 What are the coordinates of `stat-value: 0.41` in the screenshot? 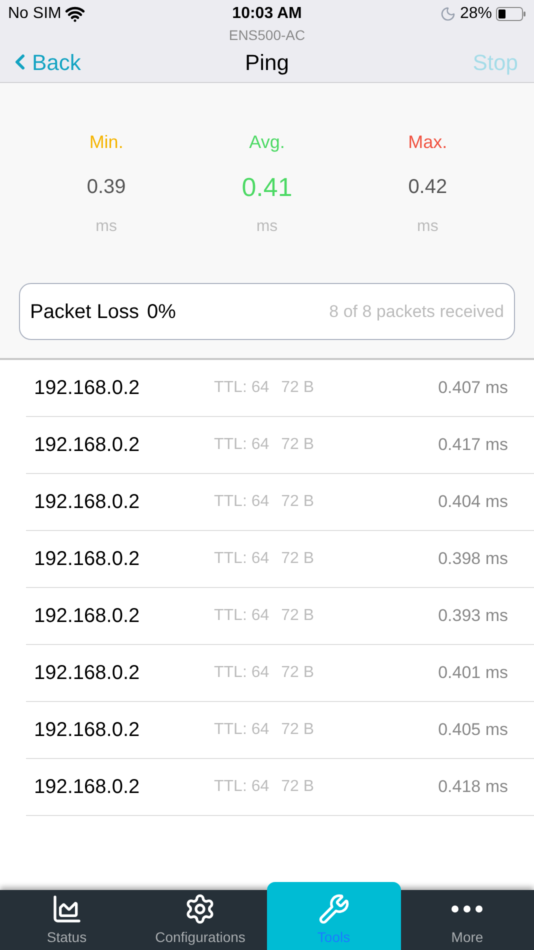 It's located at (267, 187).